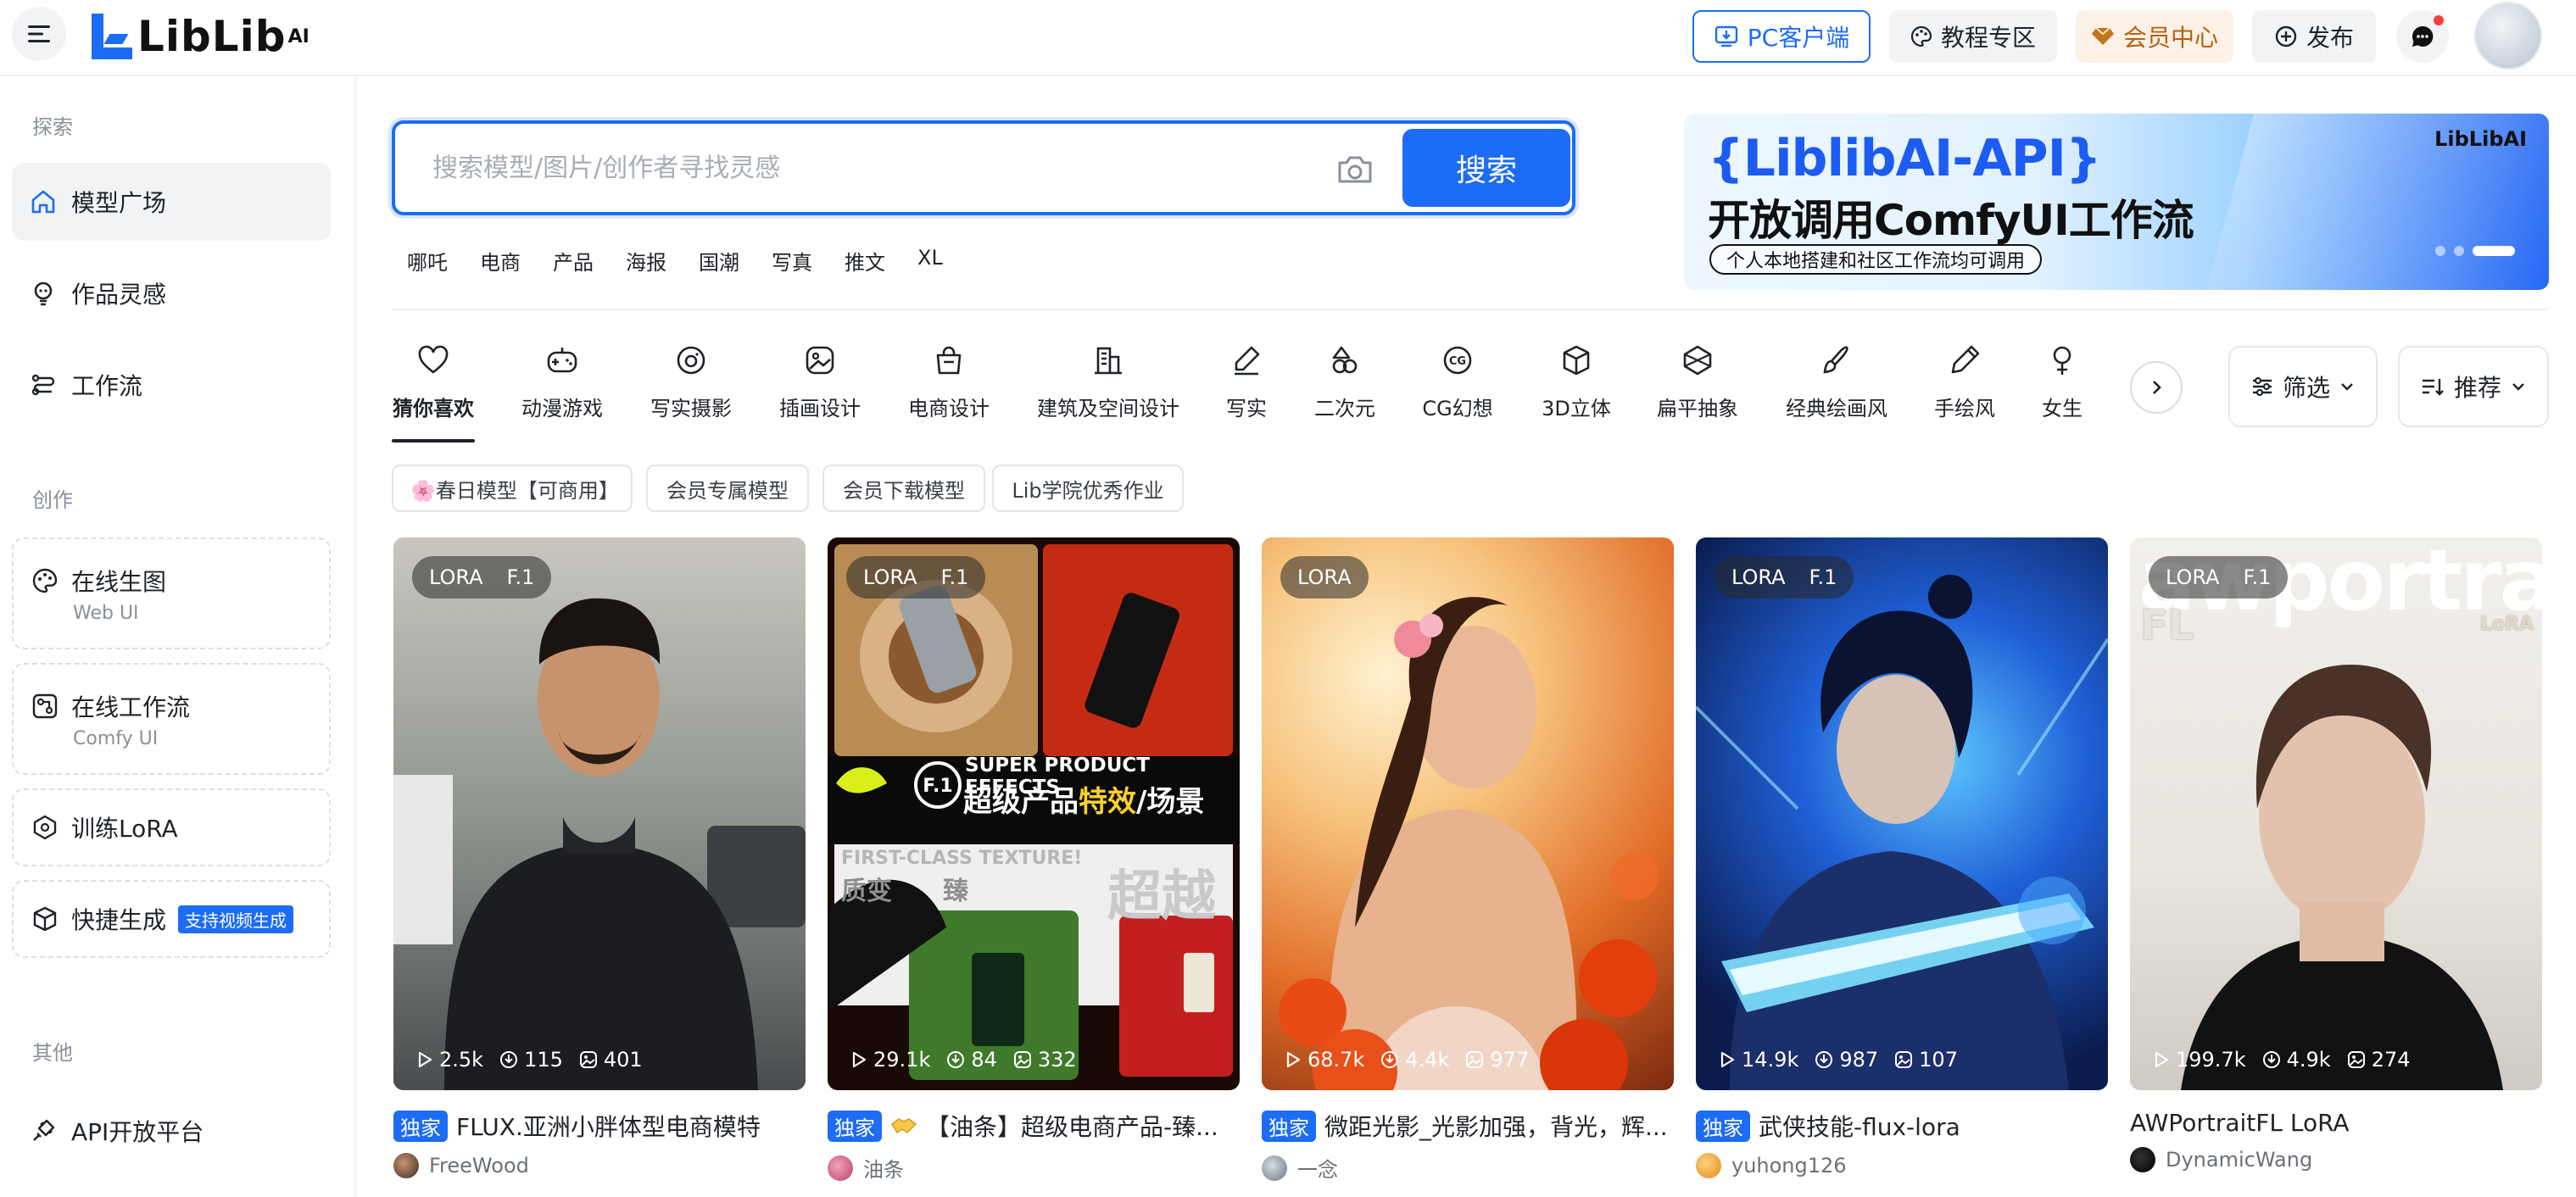 The image size is (2576, 1197). Describe the element at coordinates (1576, 360) in the screenshot. I see `cube-icon` at that location.